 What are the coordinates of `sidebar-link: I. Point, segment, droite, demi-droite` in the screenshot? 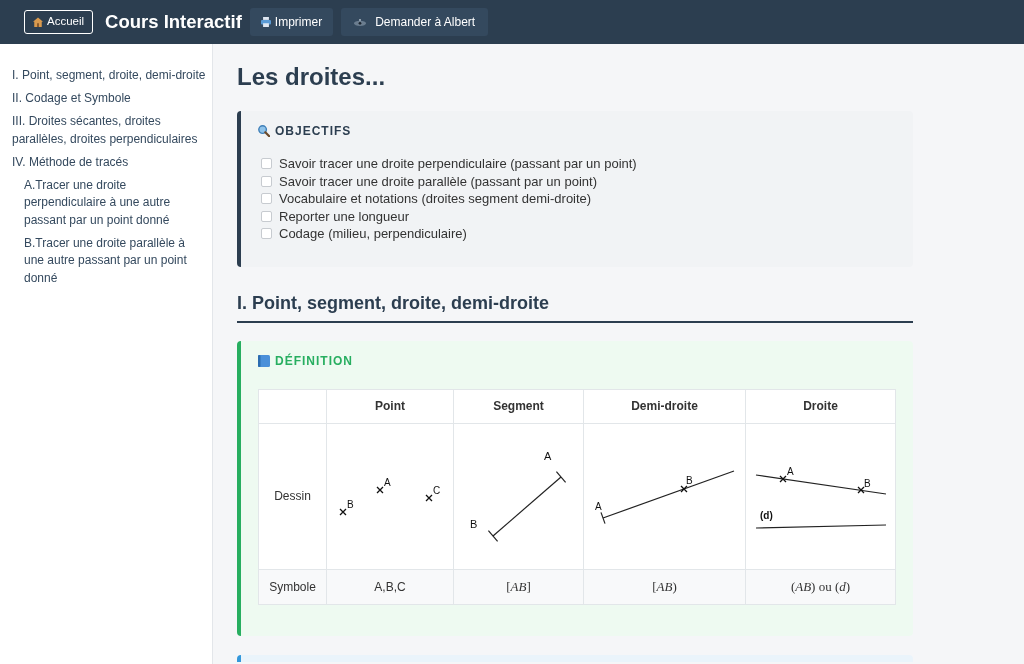 It's located at (110, 76).